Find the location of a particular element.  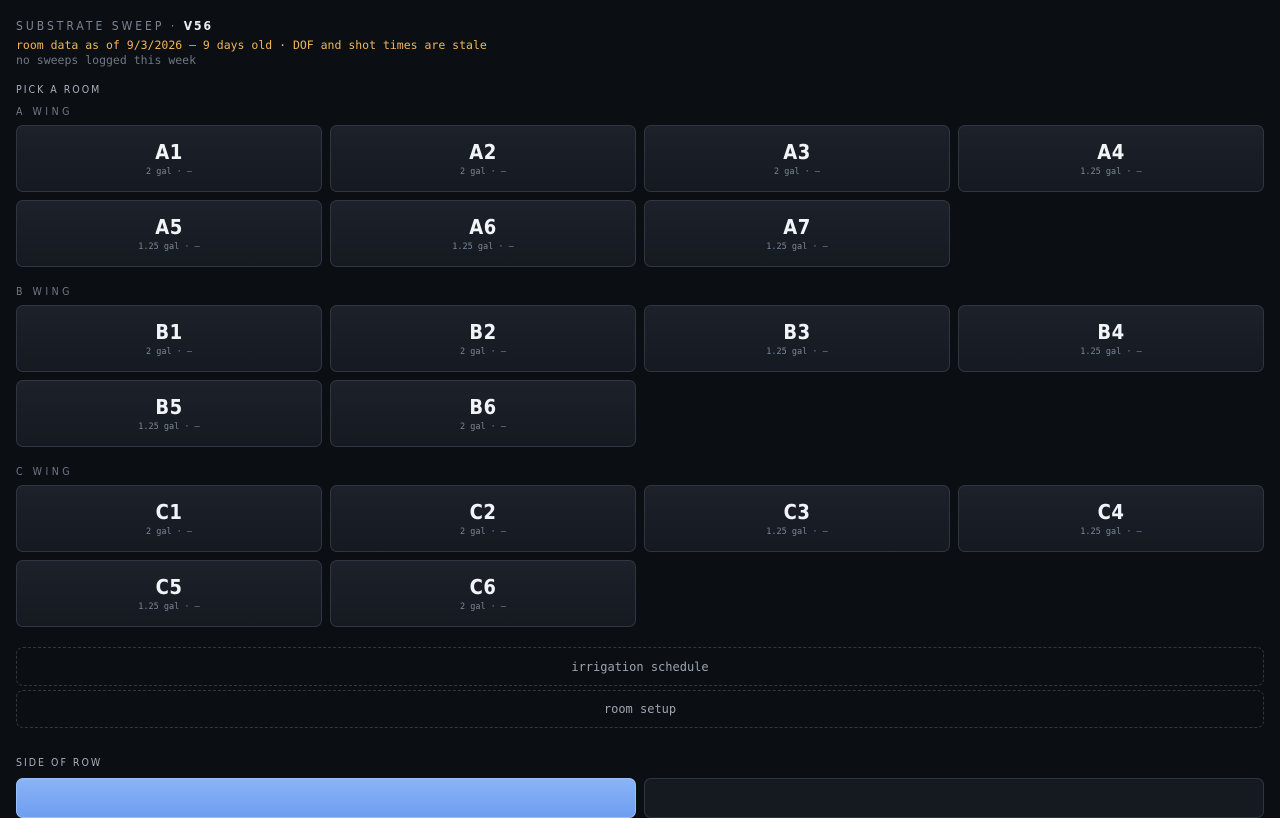

wing-label-c: C WING is located at coordinates (45, 472).